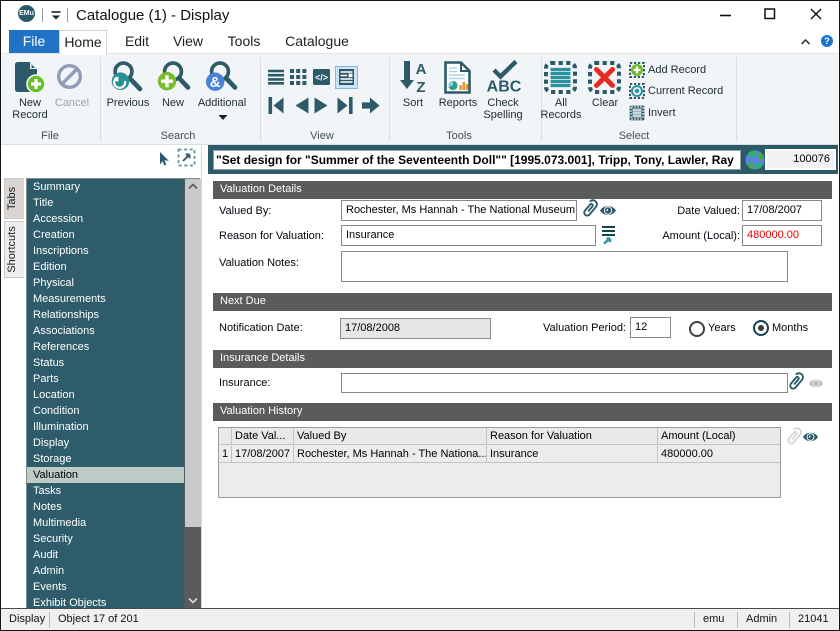 The image size is (840, 631). What do you see at coordinates (421, 69) in the screenshot?
I see `svg-text: A` at bounding box center [421, 69].